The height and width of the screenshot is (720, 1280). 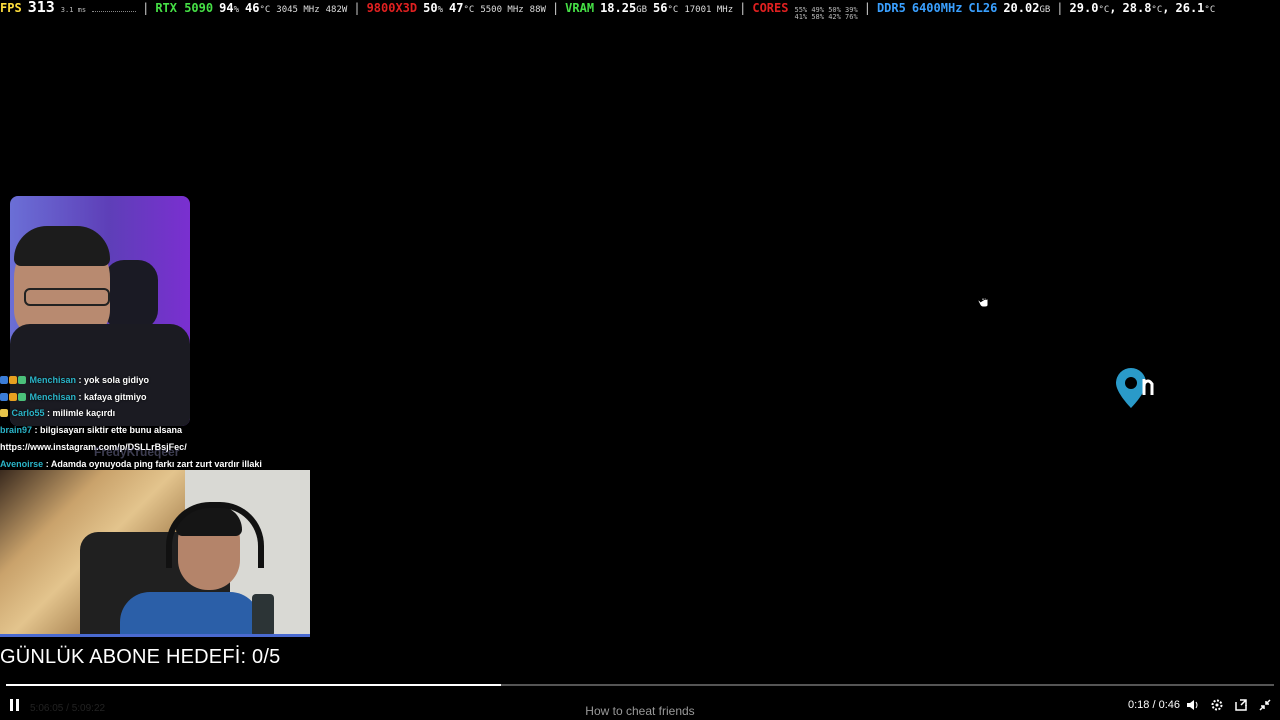 What do you see at coordinates (462, 8) in the screenshot?
I see `cpu-temp: 47°C` at bounding box center [462, 8].